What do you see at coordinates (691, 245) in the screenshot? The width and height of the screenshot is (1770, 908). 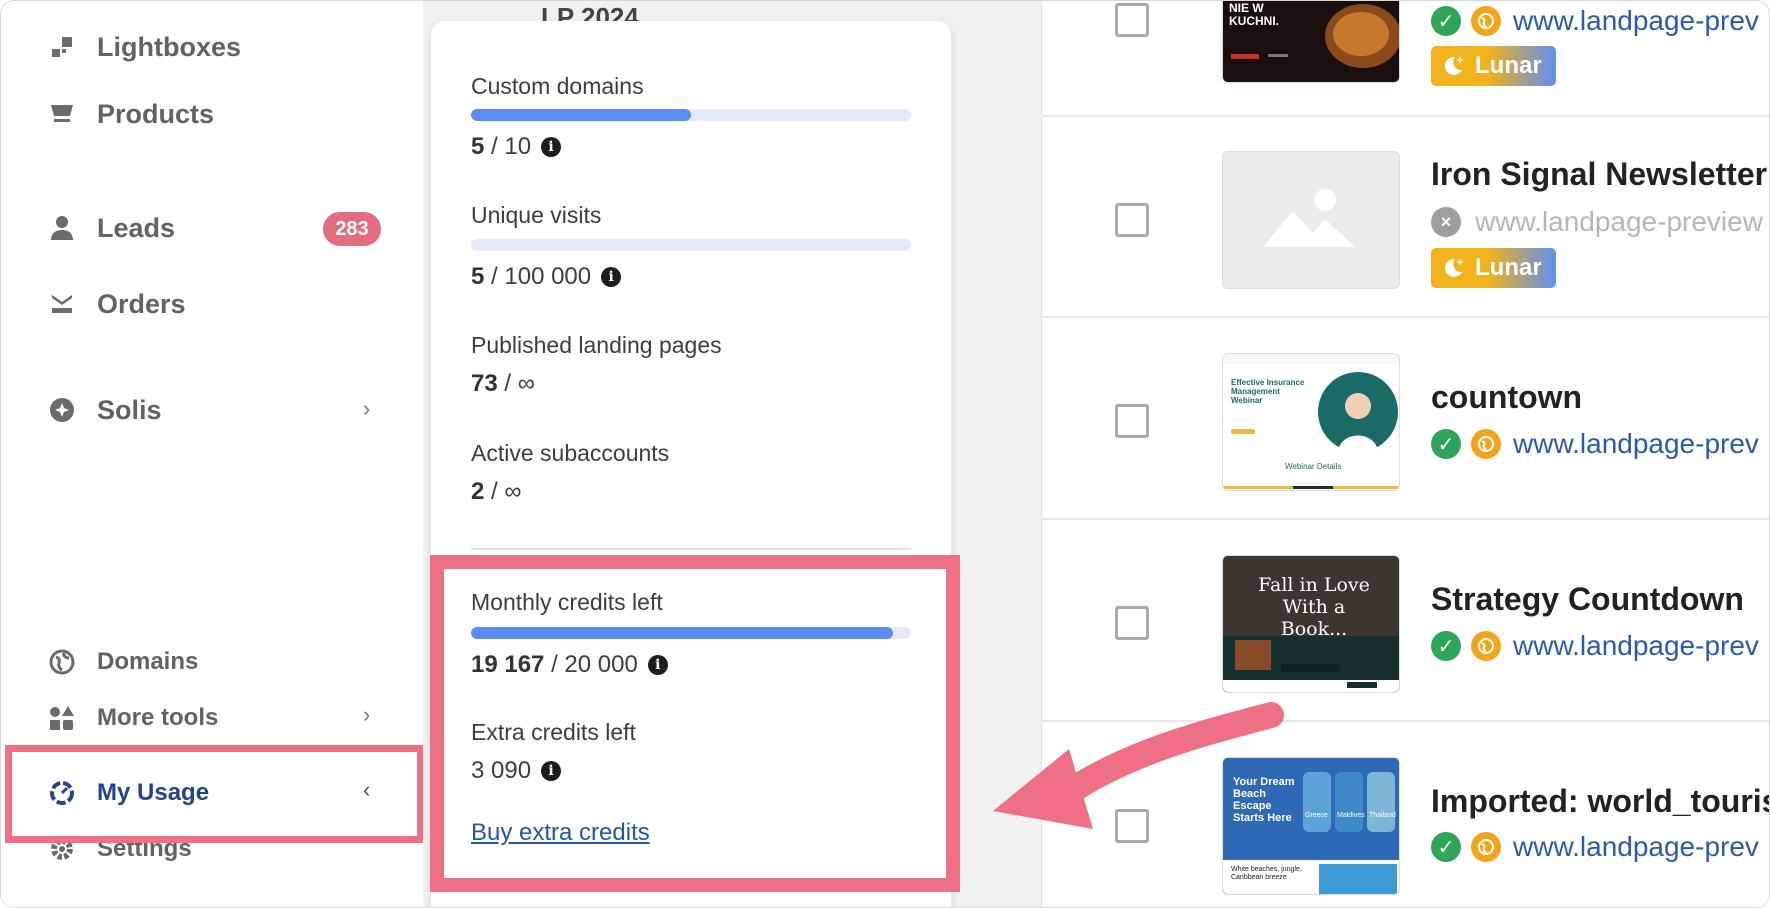 I see `unique-visits-bar` at bounding box center [691, 245].